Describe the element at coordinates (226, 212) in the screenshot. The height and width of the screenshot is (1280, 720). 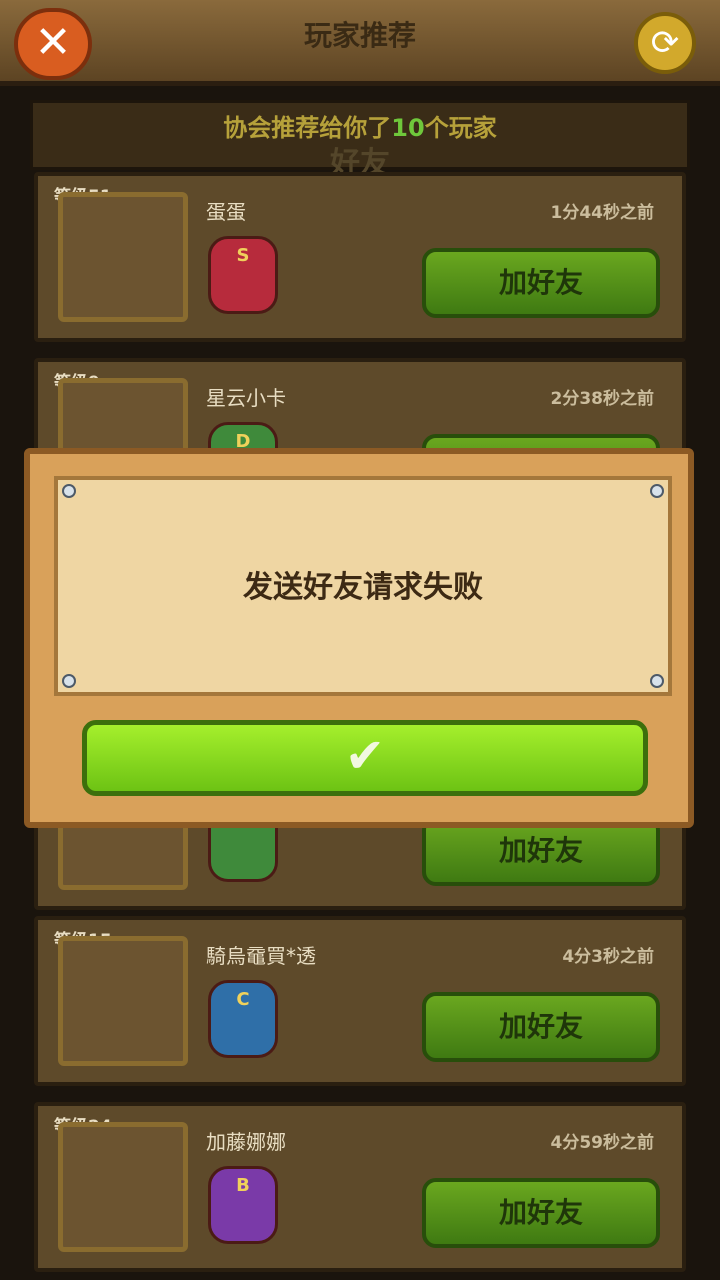
I see `player-name: 蛋蛋` at that location.